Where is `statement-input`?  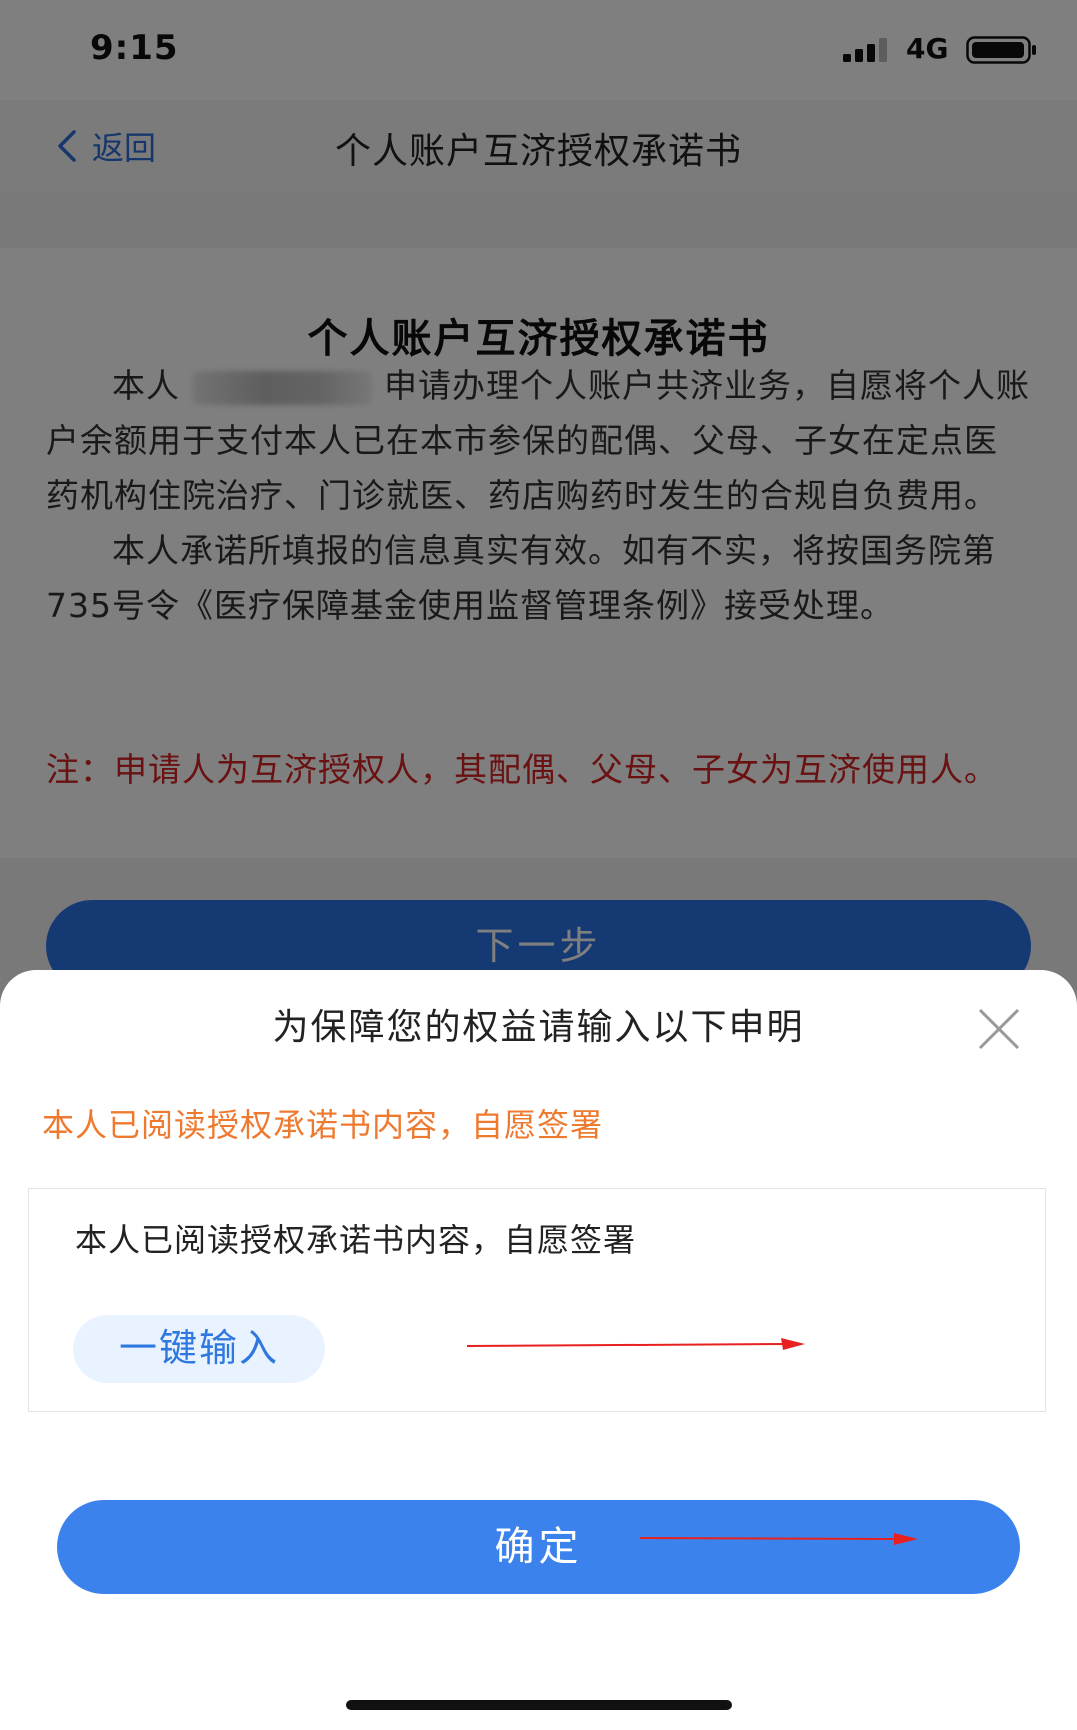
statement-input is located at coordinates (535, 1238).